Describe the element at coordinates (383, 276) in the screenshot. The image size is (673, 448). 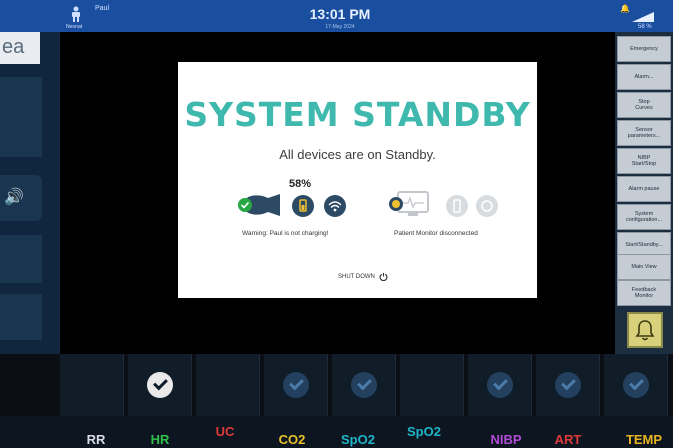
I see `power-icon` at that location.